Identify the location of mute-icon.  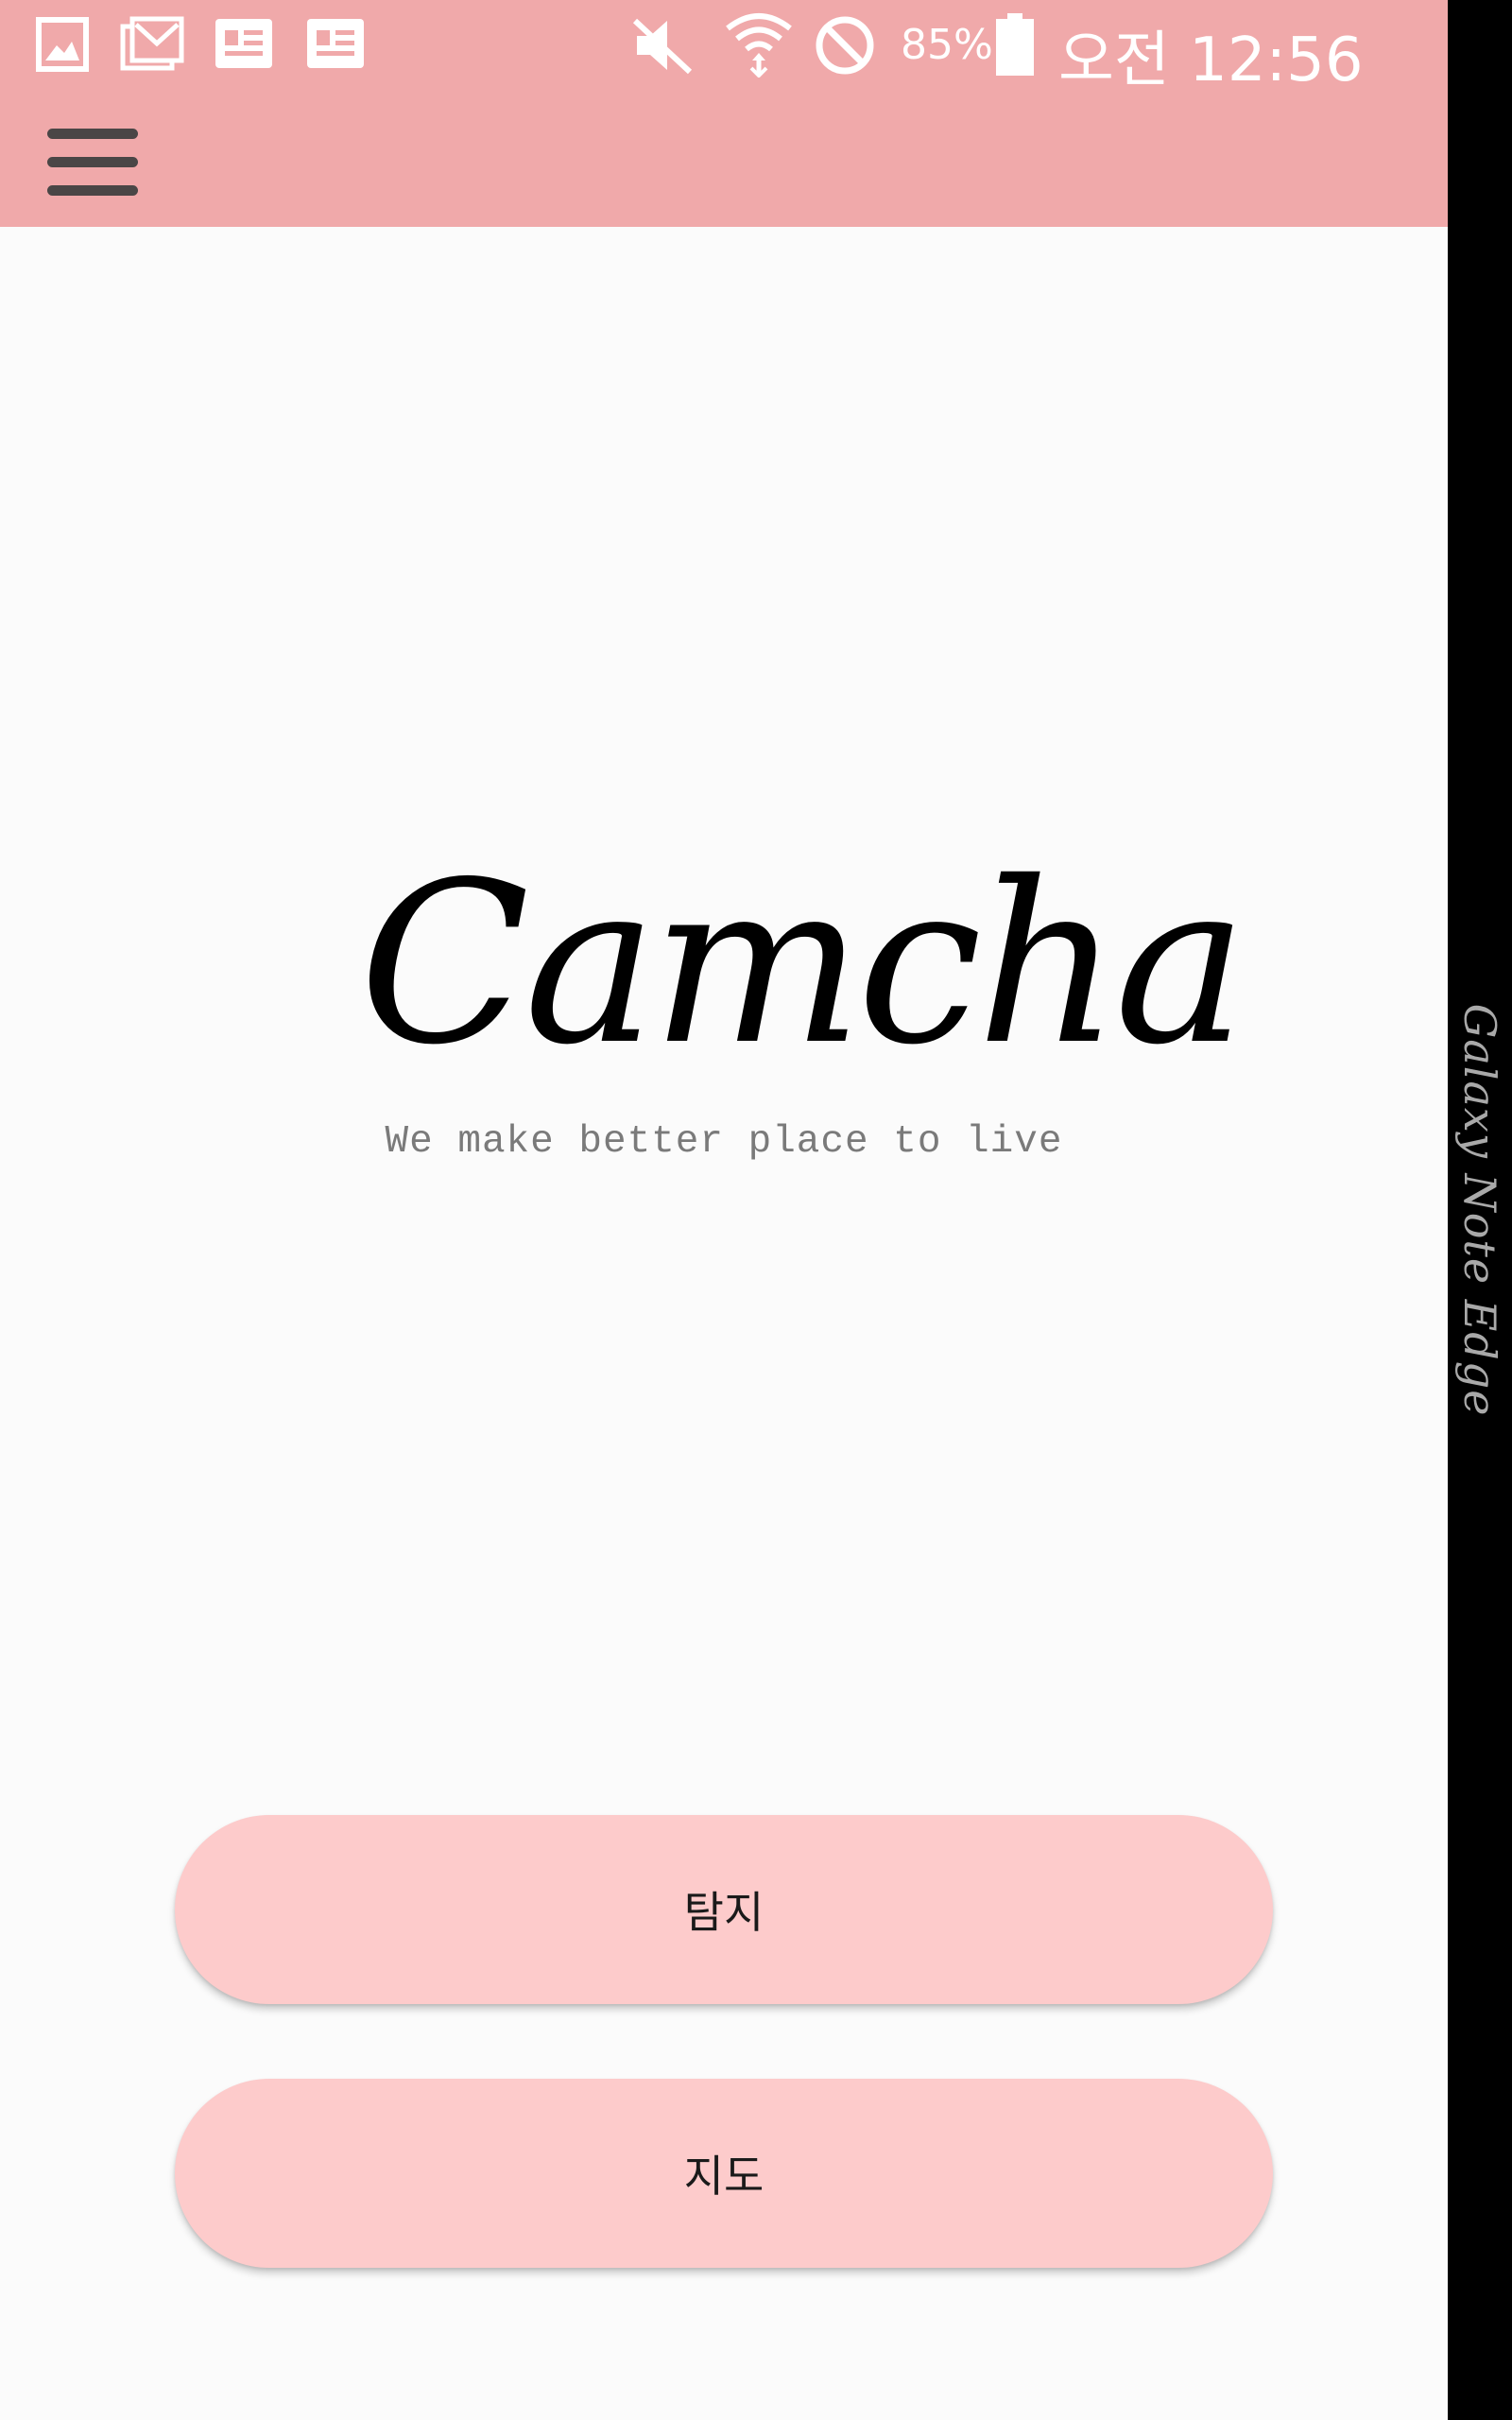
(662, 46).